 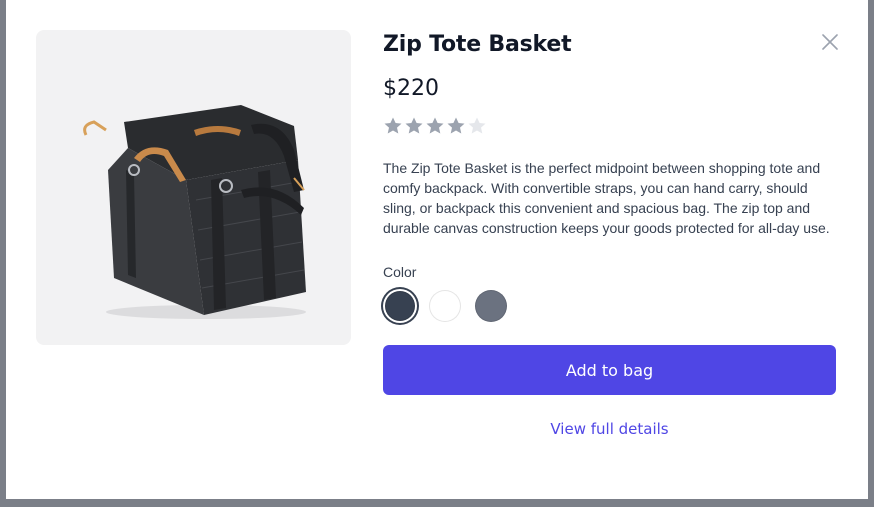 I want to click on star-empty-icon, so click(x=477, y=125).